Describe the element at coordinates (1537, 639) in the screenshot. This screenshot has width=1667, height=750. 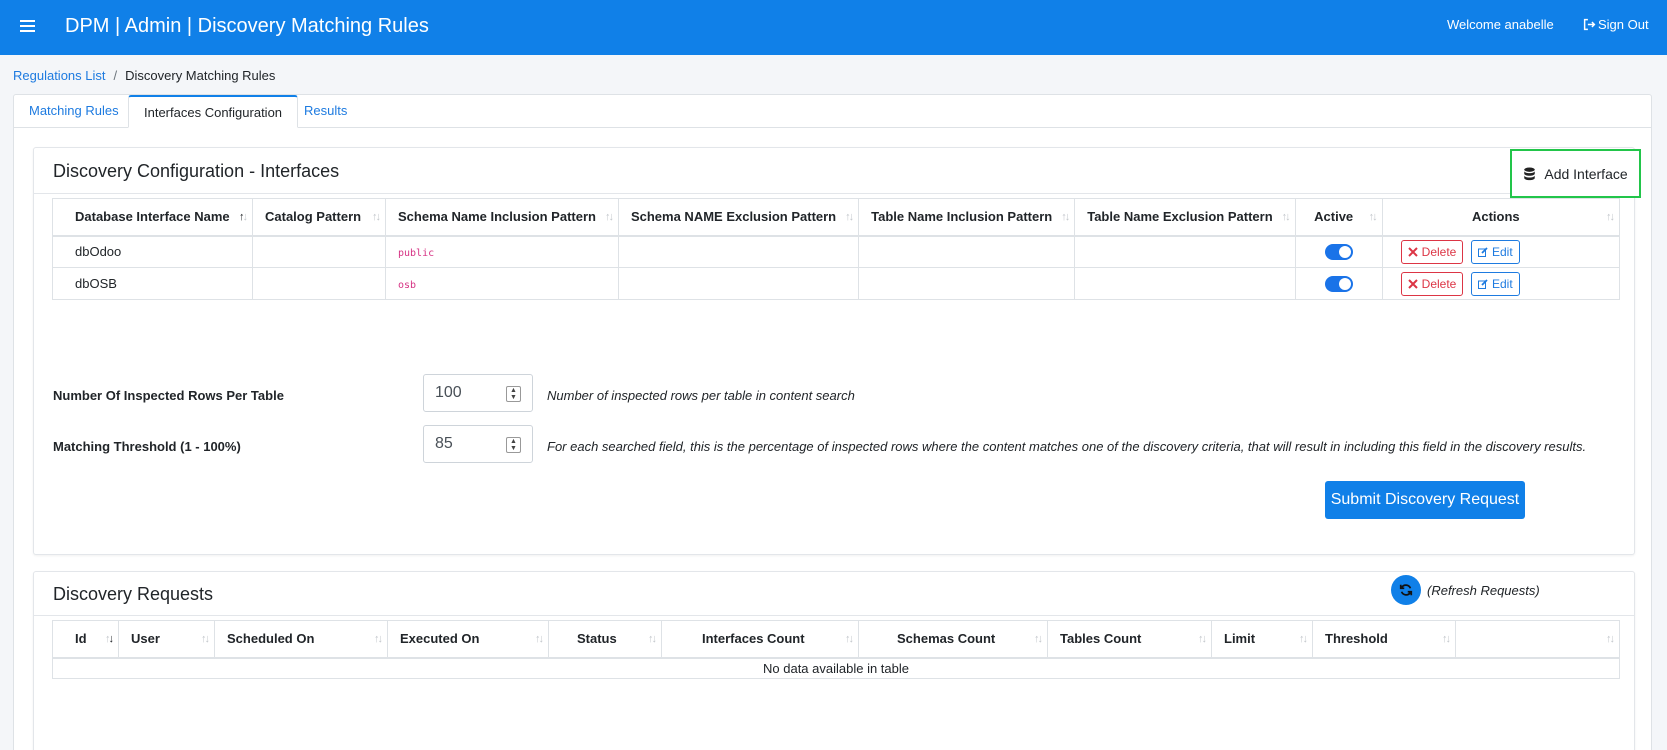
I see `col-actions: ↑↓` at that location.